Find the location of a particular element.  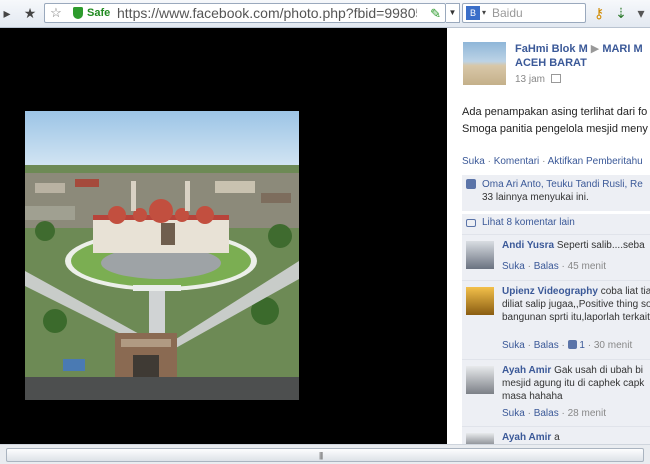

likes-count-text: 33 lainnya menyukai ini. is located at coordinates (535, 197).